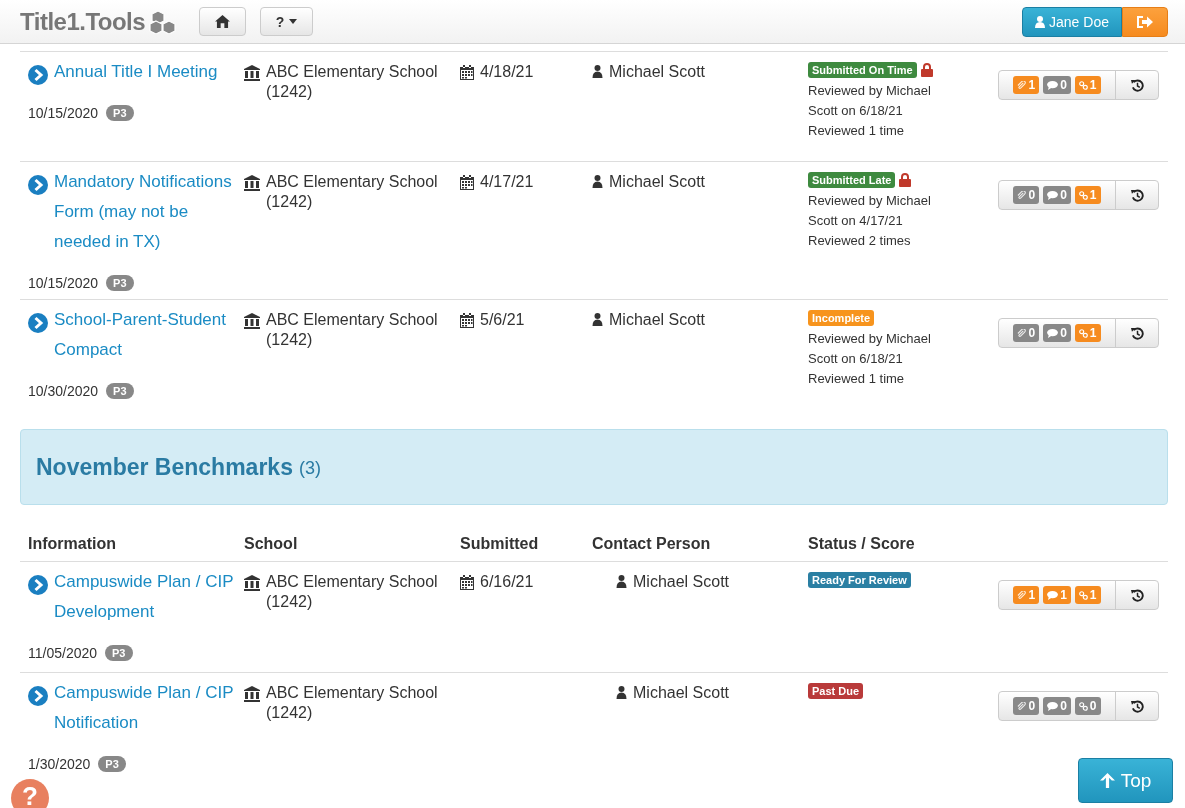 This screenshot has height=808, width=1185. Describe the element at coordinates (500, 544) in the screenshot. I see `column-header: Submitted` at that location.